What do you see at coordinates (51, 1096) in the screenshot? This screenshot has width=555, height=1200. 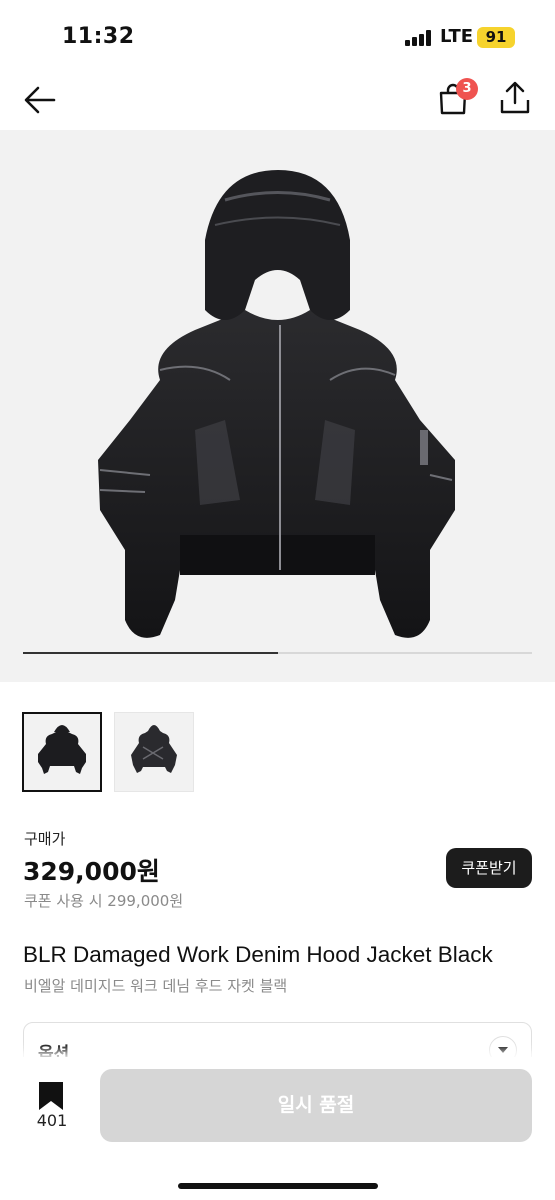 I see `bookmark-icon` at bounding box center [51, 1096].